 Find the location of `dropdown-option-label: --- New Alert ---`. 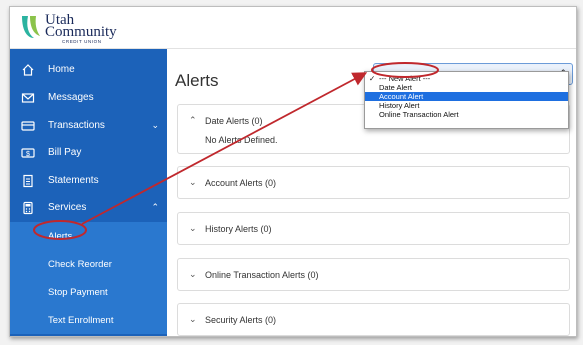

dropdown-option-label: --- New Alert --- is located at coordinates (405, 78).